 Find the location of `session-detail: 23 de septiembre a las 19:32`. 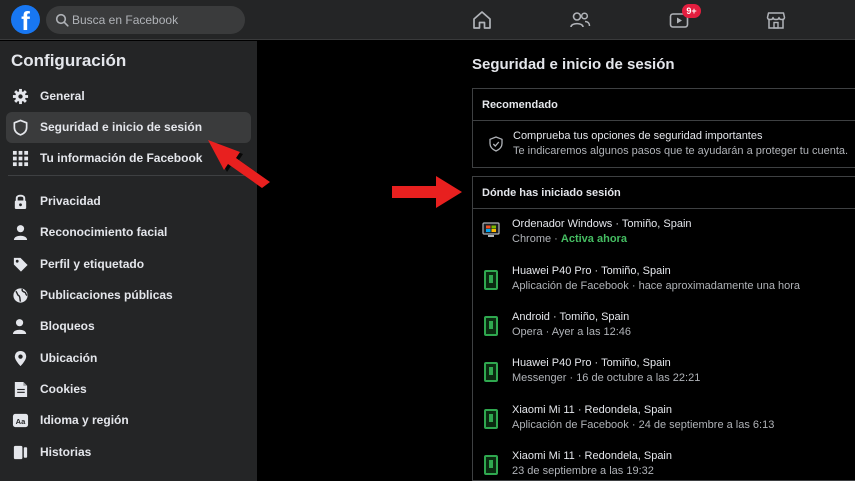

session-detail: 23 de septiembre a las 19:32 is located at coordinates (583, 471).